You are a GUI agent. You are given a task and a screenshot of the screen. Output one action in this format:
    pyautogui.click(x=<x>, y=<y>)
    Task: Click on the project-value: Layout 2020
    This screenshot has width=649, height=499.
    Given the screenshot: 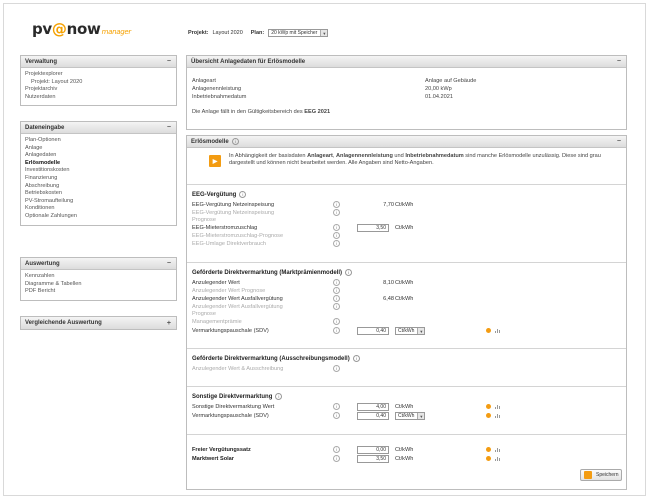 What is the action you would take?
    pyautogui.click(x=227, y=33)
    